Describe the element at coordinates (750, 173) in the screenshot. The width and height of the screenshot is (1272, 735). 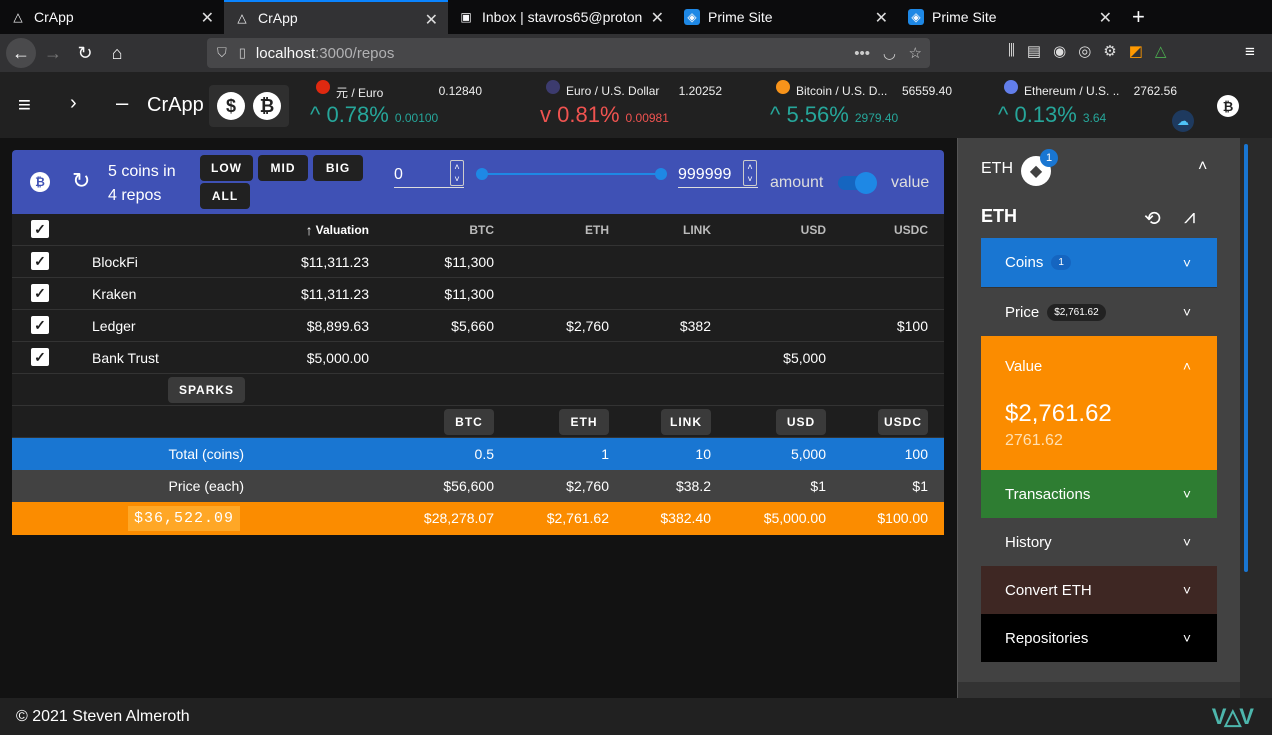
I see `max-stepper: ˄ ˅` at that location.